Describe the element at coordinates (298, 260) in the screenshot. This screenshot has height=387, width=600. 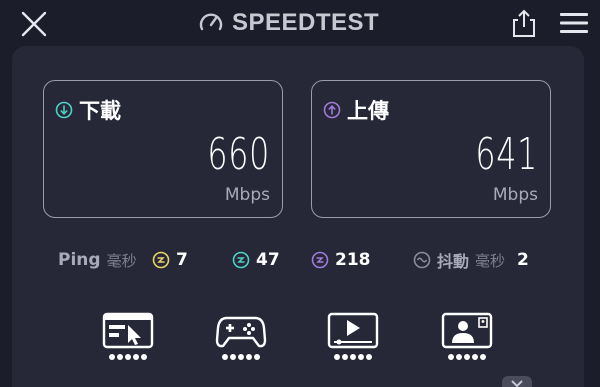
I see `latency-row: Ping 毫秒 7 47 218 抖動 毫秒 2` at that location.